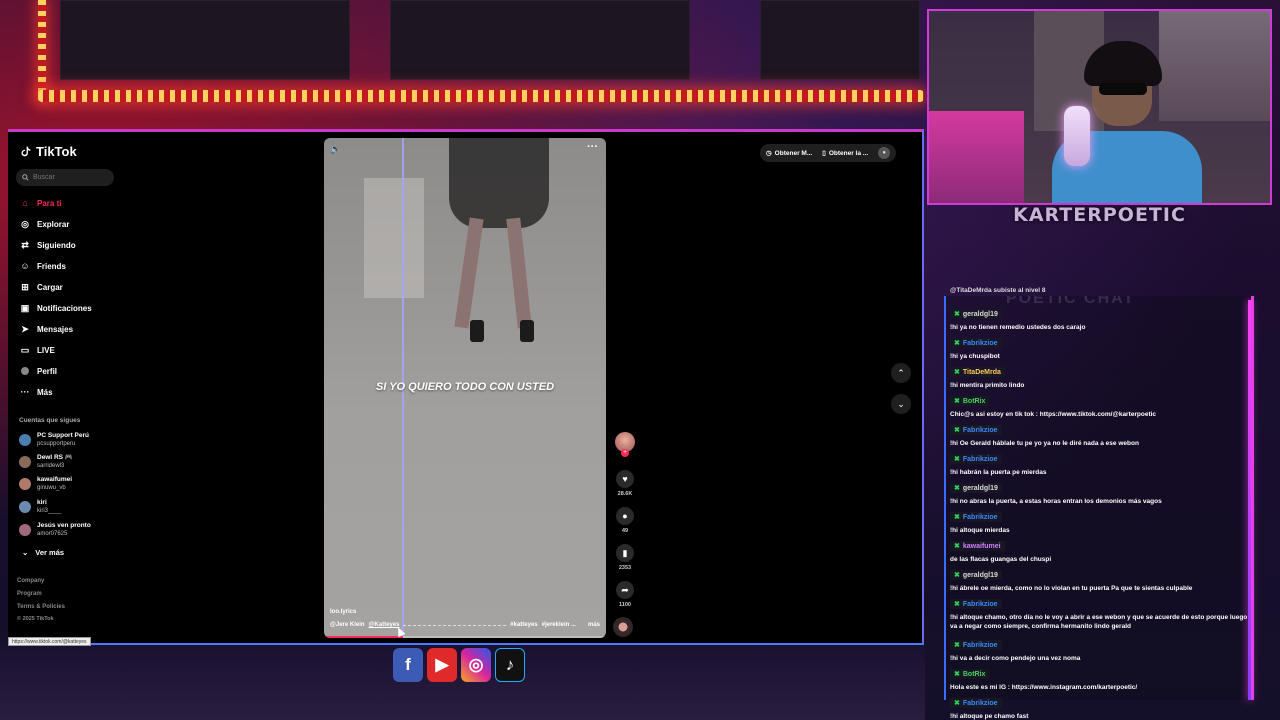 This screenshot has width=1280, height=720. Describe the element at coordinates (40, 507) in the screenshot. I see `following-item: kiri kiri3____` at that location.